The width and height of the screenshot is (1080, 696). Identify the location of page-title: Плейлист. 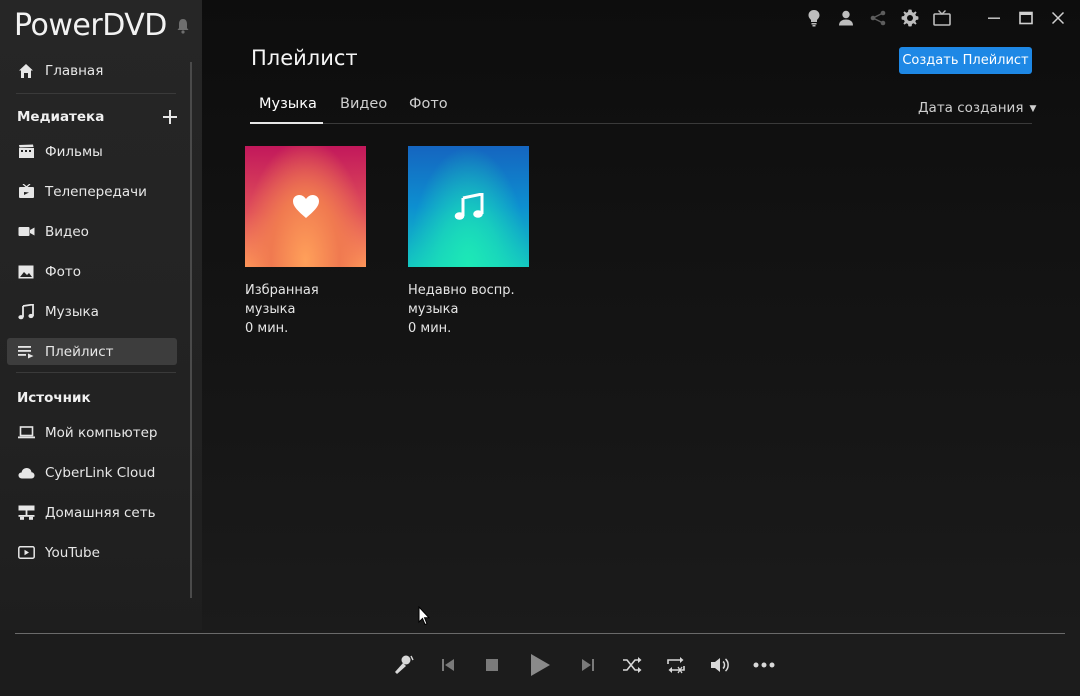
(304, 58).